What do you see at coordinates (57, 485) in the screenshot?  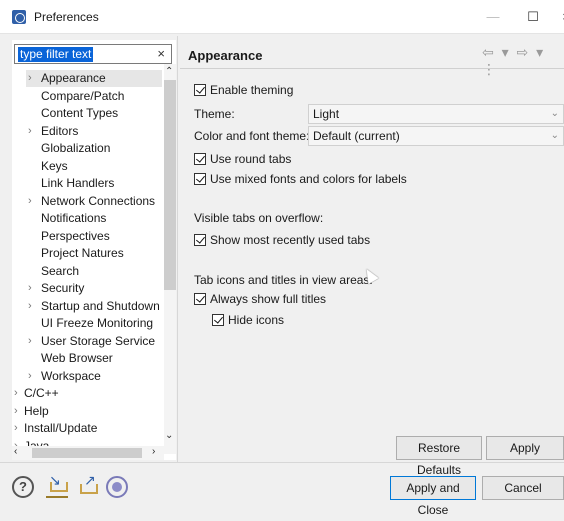 I see `import-icon` at bounding box center [57, 485].